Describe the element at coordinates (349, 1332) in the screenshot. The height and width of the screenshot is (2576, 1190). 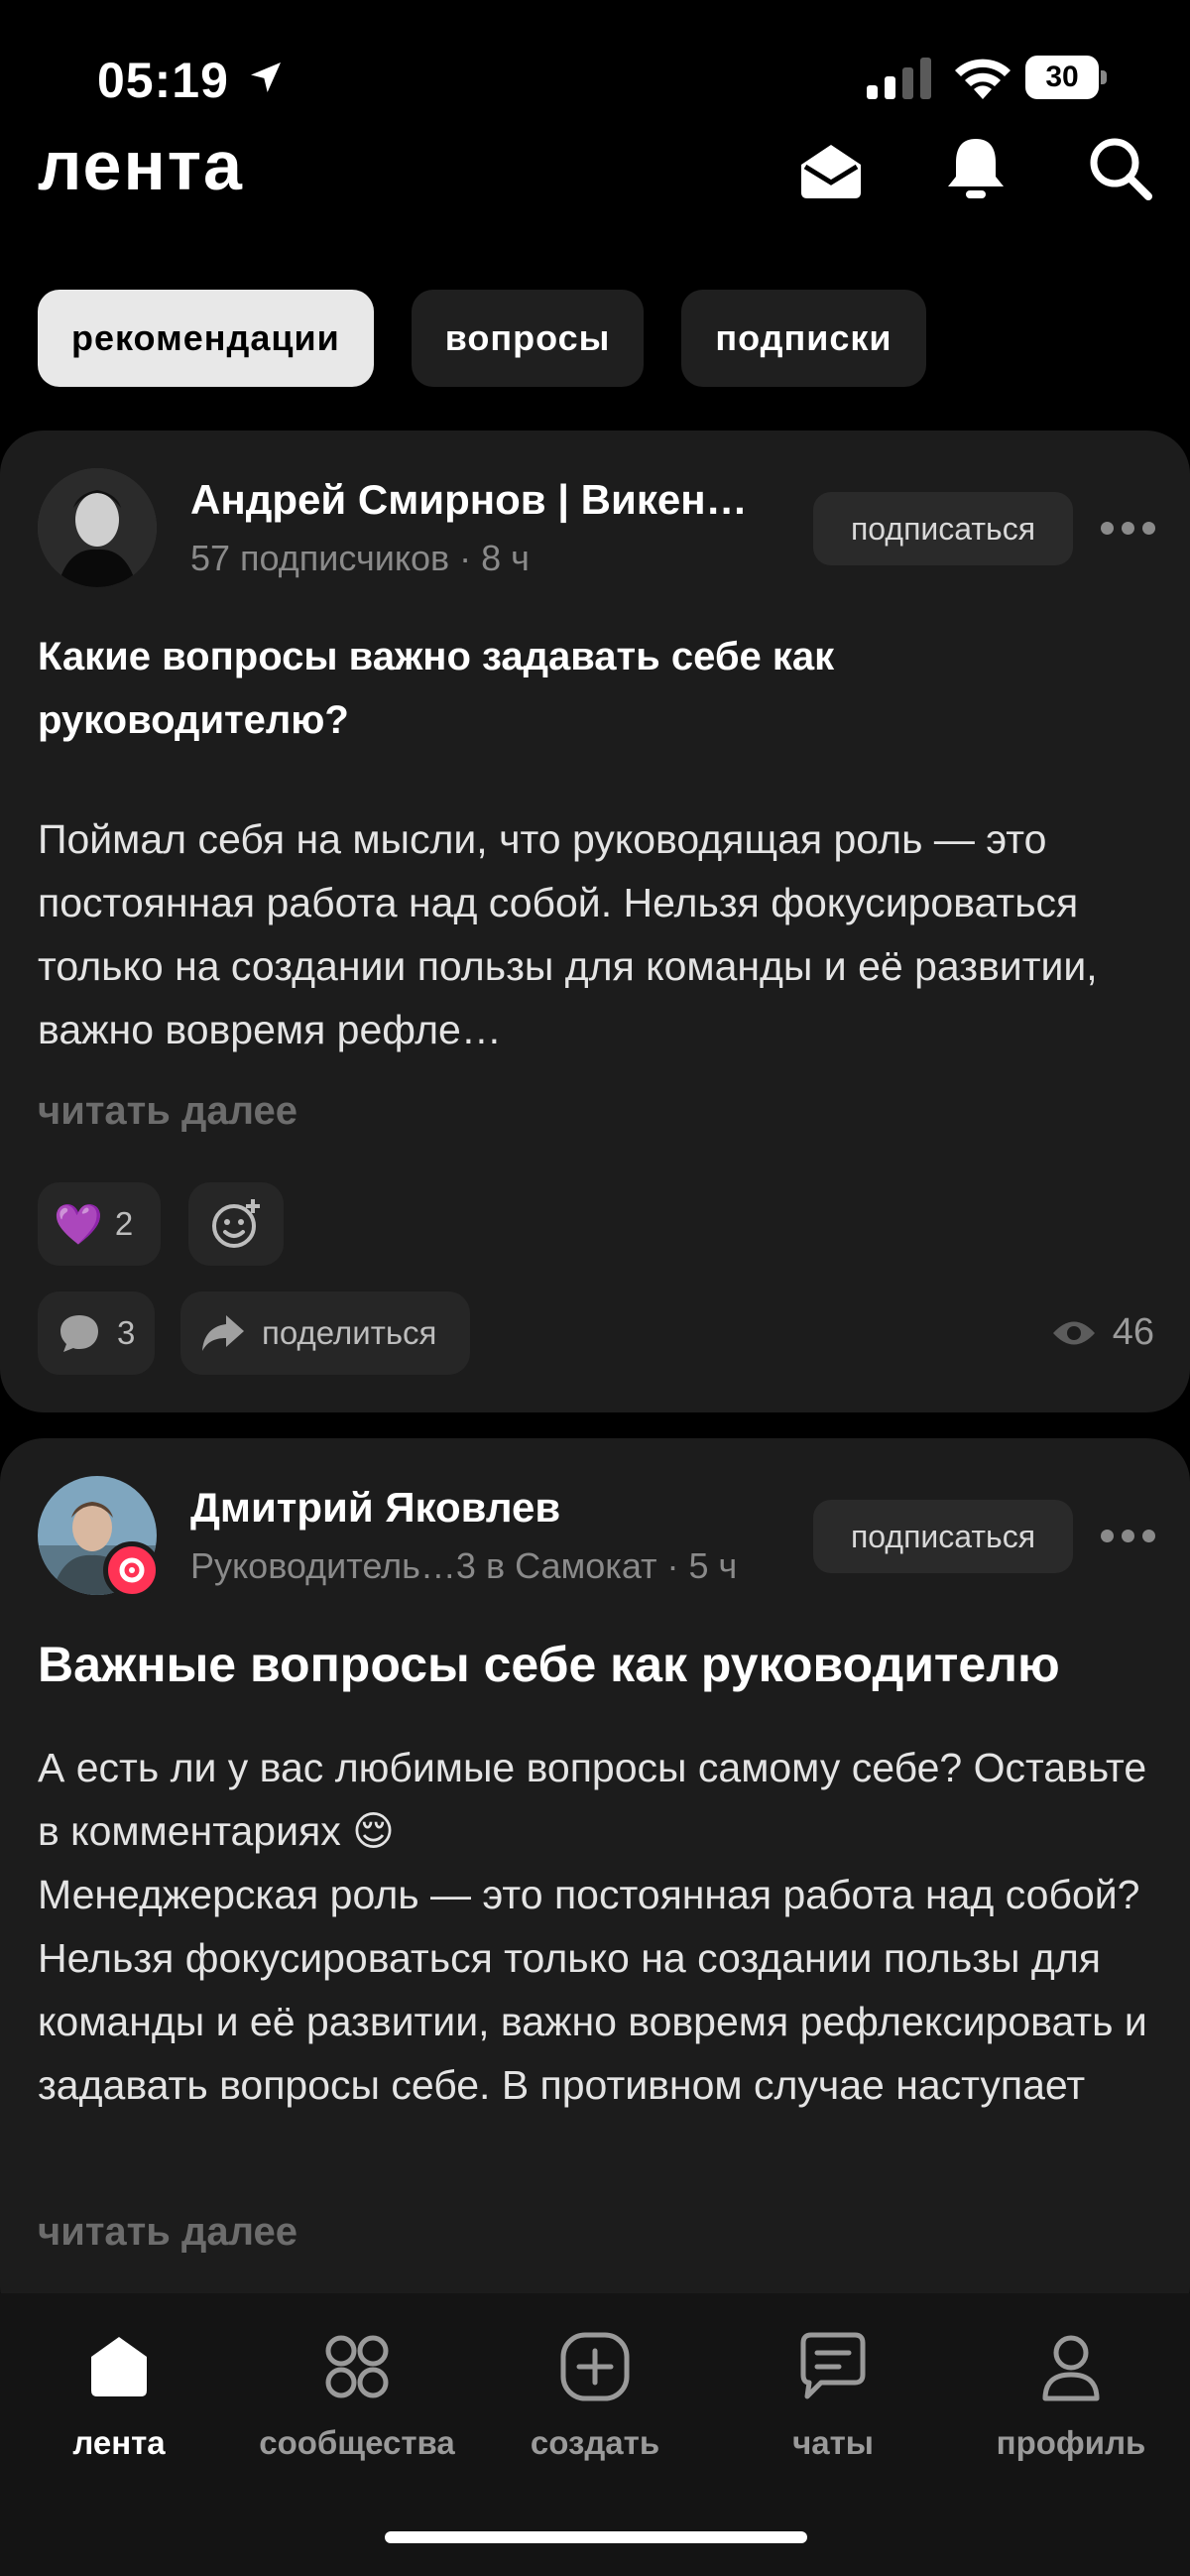
I see `share-label: поделиться` at that location.